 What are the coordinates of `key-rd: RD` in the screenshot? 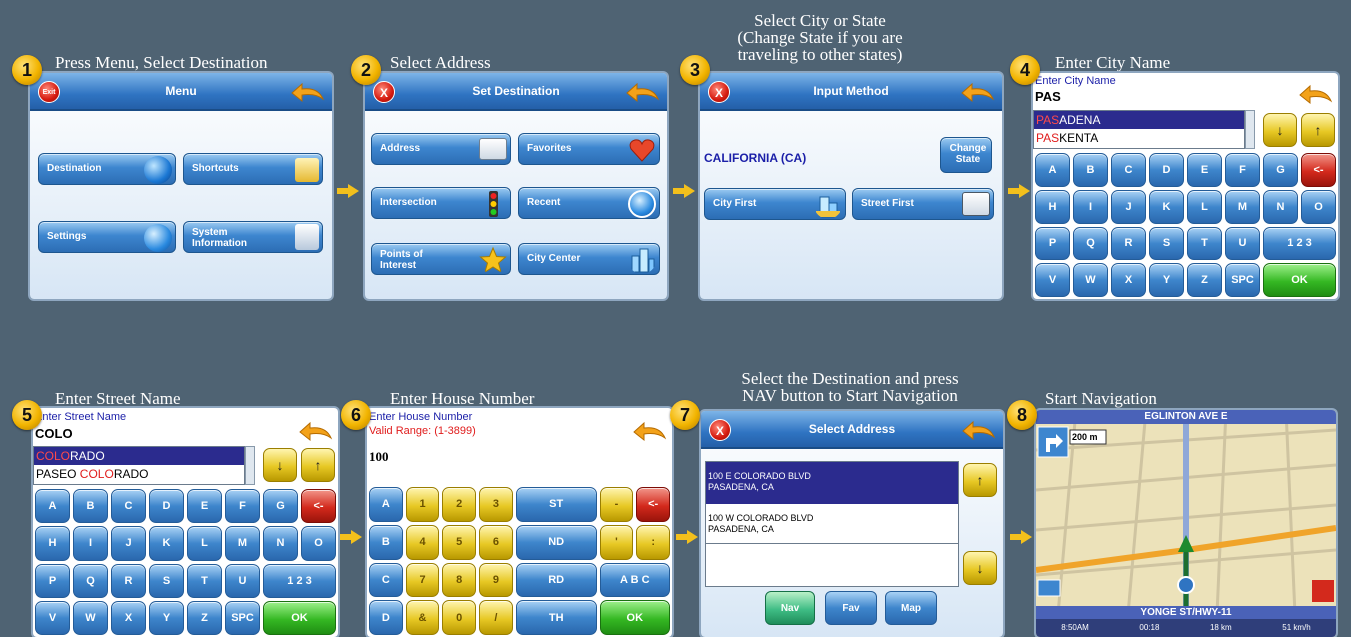 It's located at (556, 580).